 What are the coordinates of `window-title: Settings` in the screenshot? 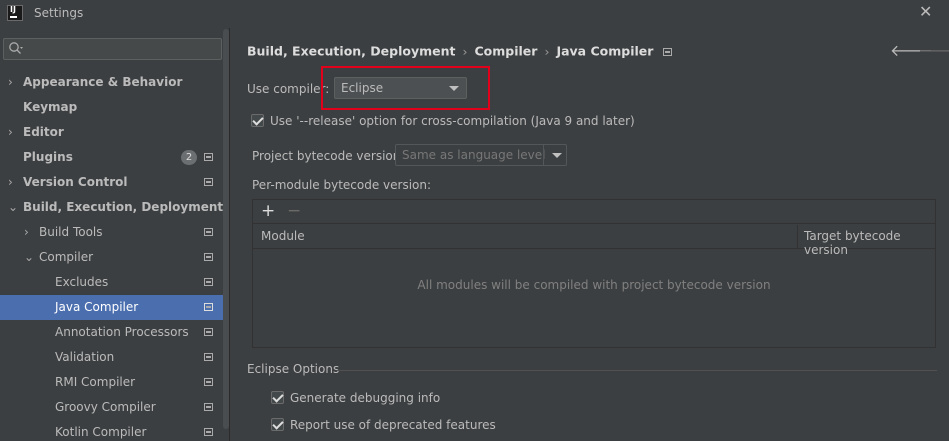 It's located at (59, 13).